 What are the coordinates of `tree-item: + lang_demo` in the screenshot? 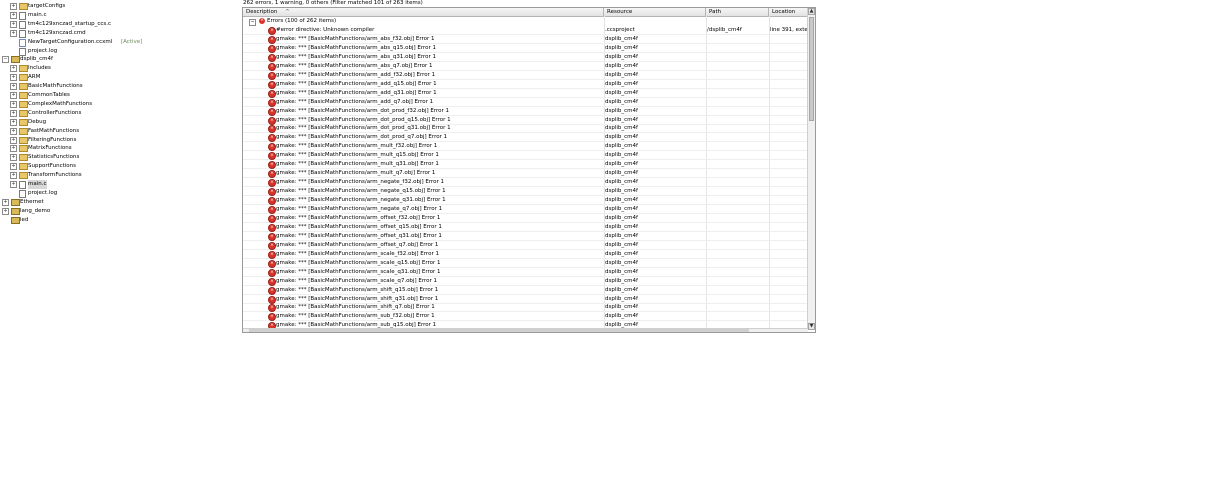 It's located at (119, 211).